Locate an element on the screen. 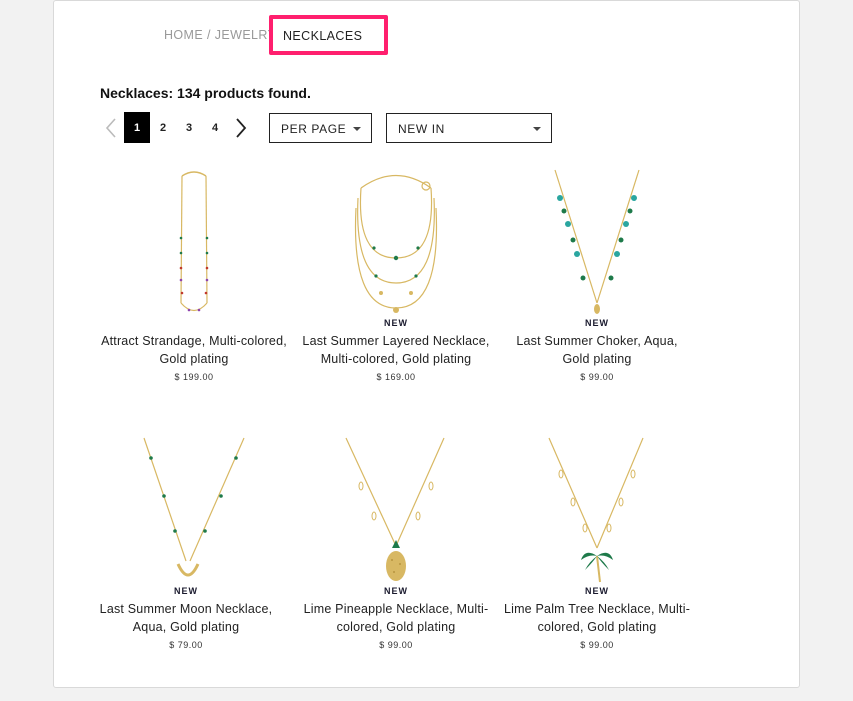 This screenshot has height=701, width=853. per-page-select: PER PAGE is located at coordinates (320, 128).